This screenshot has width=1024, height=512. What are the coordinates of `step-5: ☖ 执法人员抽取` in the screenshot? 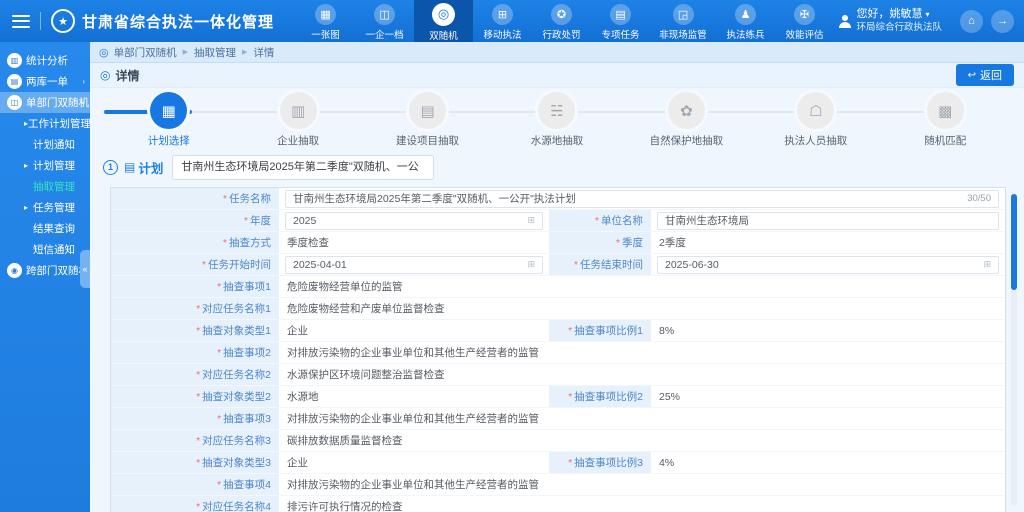 It's located at (815, 121).